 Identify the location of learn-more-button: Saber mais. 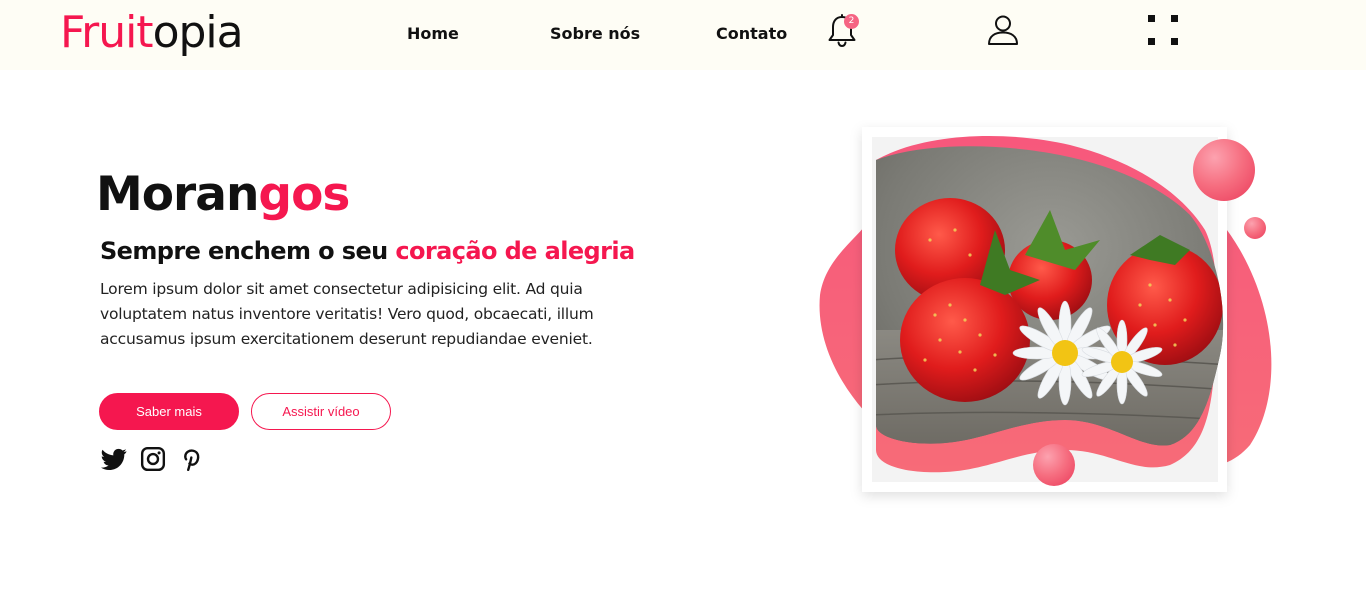
(169, 411).